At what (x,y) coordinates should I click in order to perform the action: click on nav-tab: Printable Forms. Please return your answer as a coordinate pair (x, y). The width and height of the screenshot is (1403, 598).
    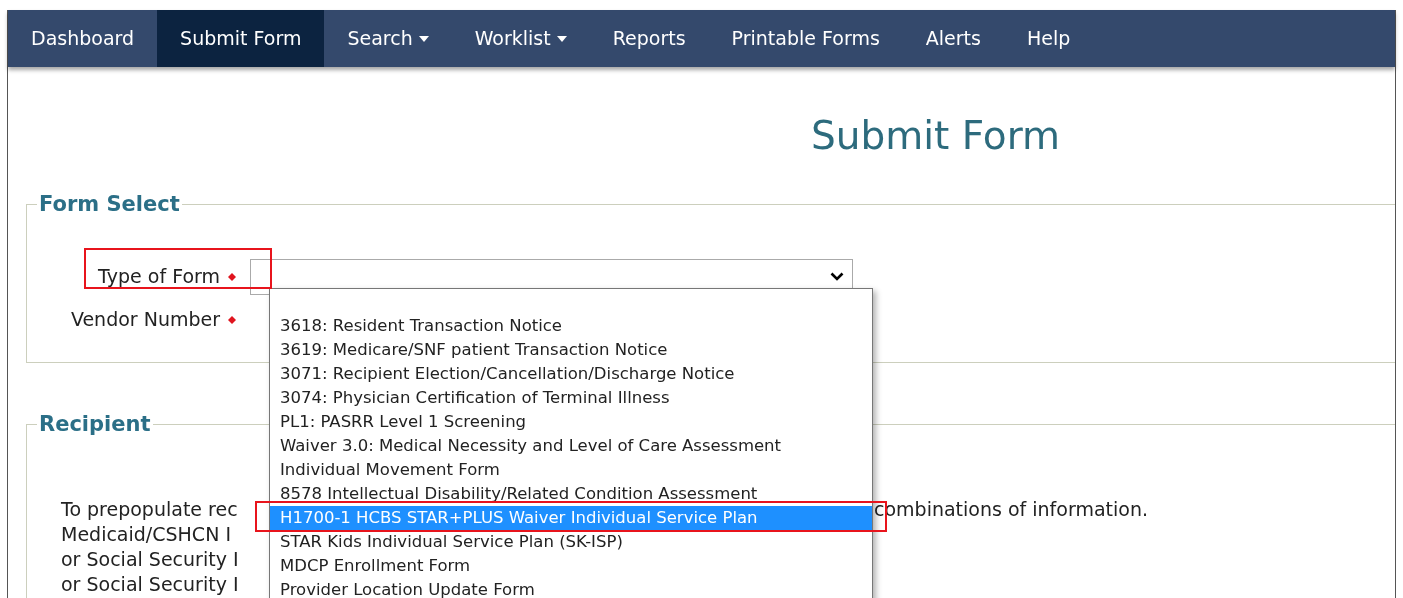
    Looking at the image, I should click on (805, 38).